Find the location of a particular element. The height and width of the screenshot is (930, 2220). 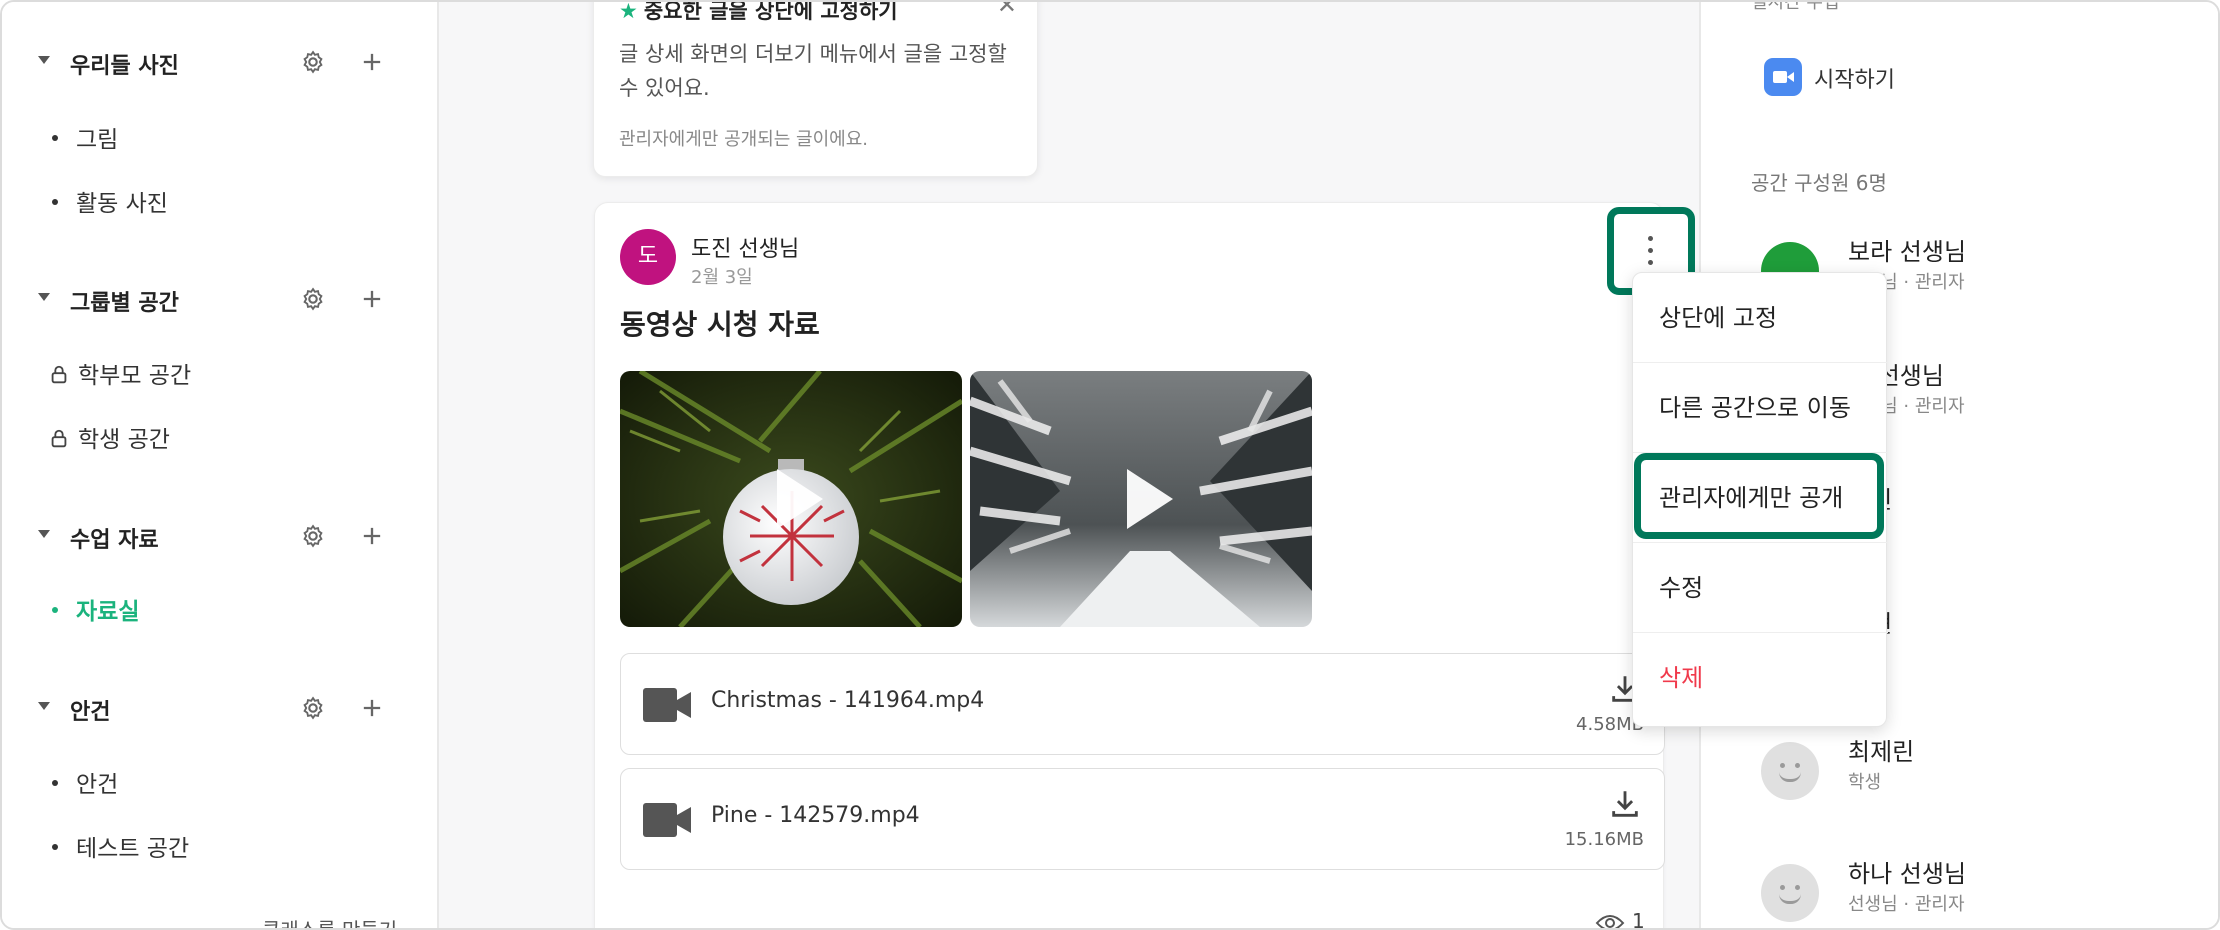

members-header: 공간 구성원 6명 is located at coordinates (1819, 183).